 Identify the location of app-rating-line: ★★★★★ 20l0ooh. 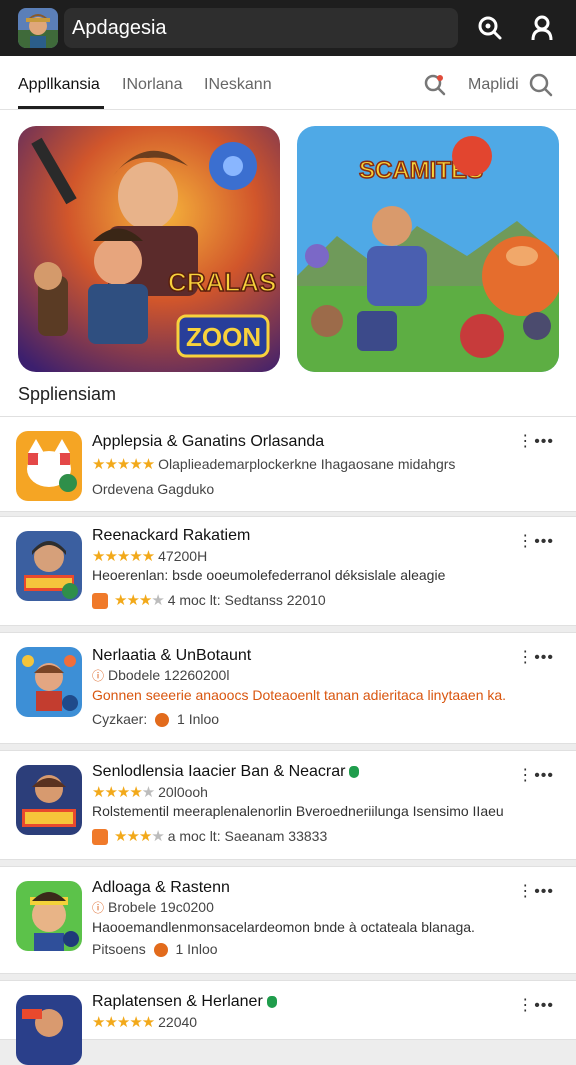
(150, 792).